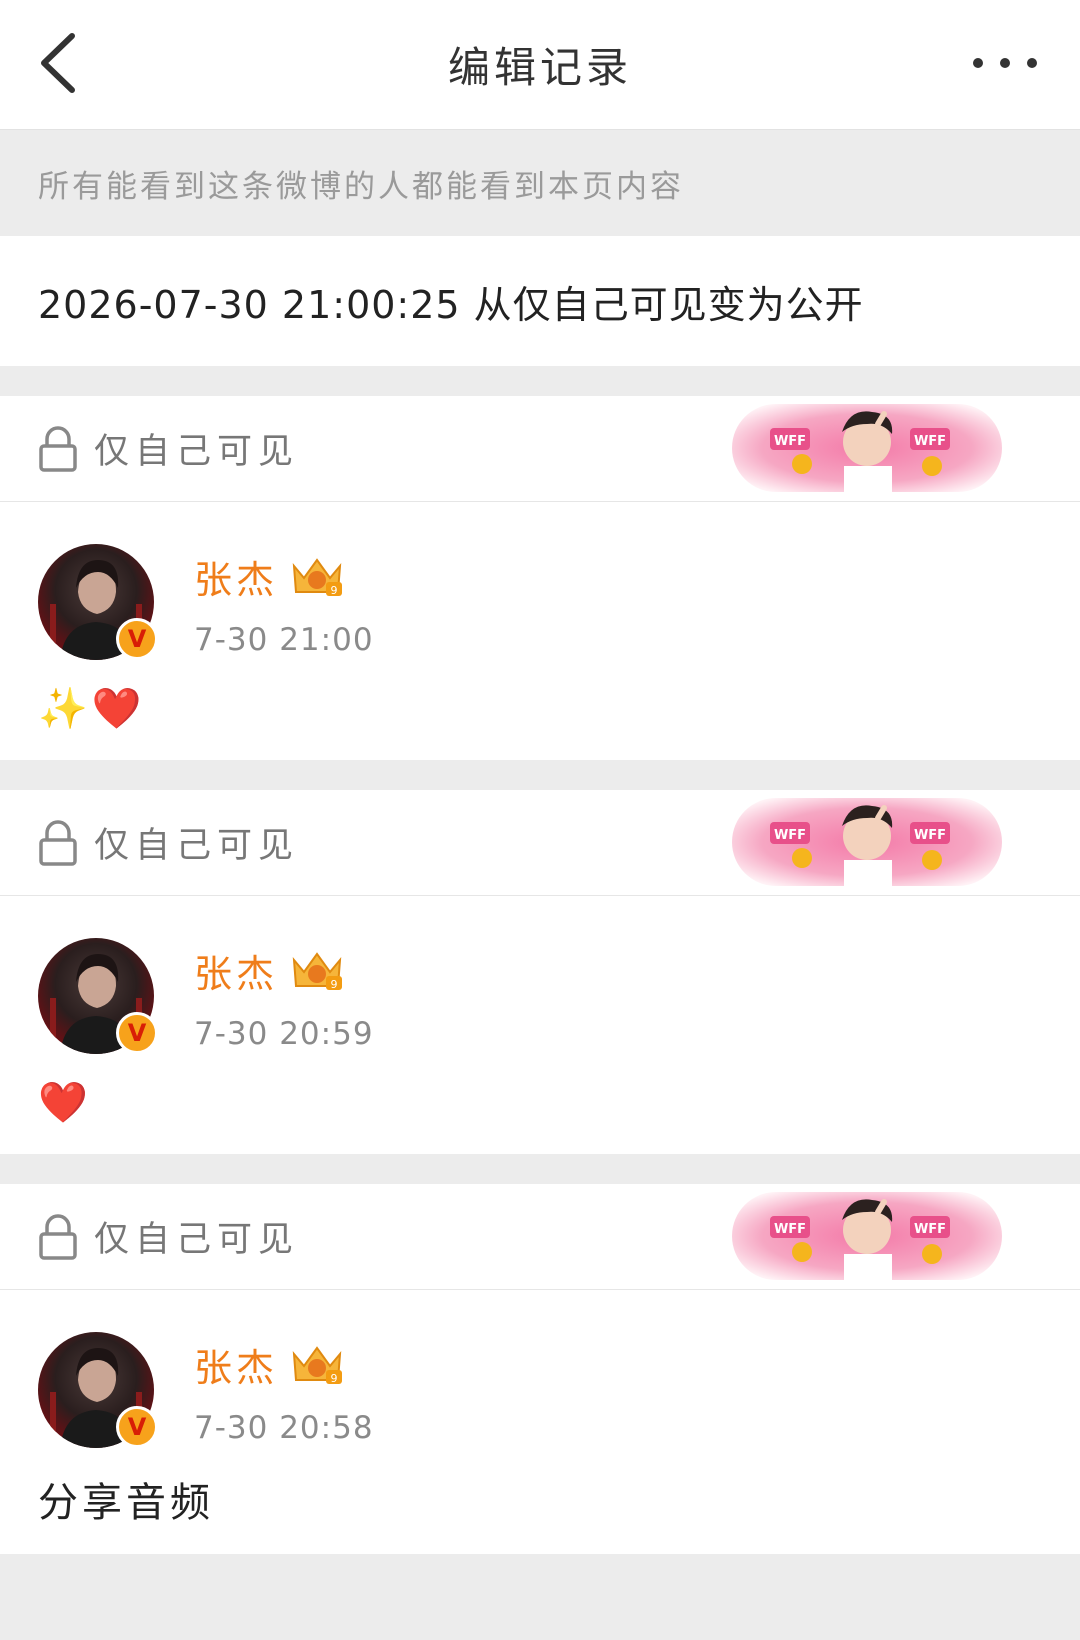  Describe the element at coordinates (540, 183) in the screenshot. I see `visibility-notice: 所有能看到这条微博的人都能看到本页内容` at that location.